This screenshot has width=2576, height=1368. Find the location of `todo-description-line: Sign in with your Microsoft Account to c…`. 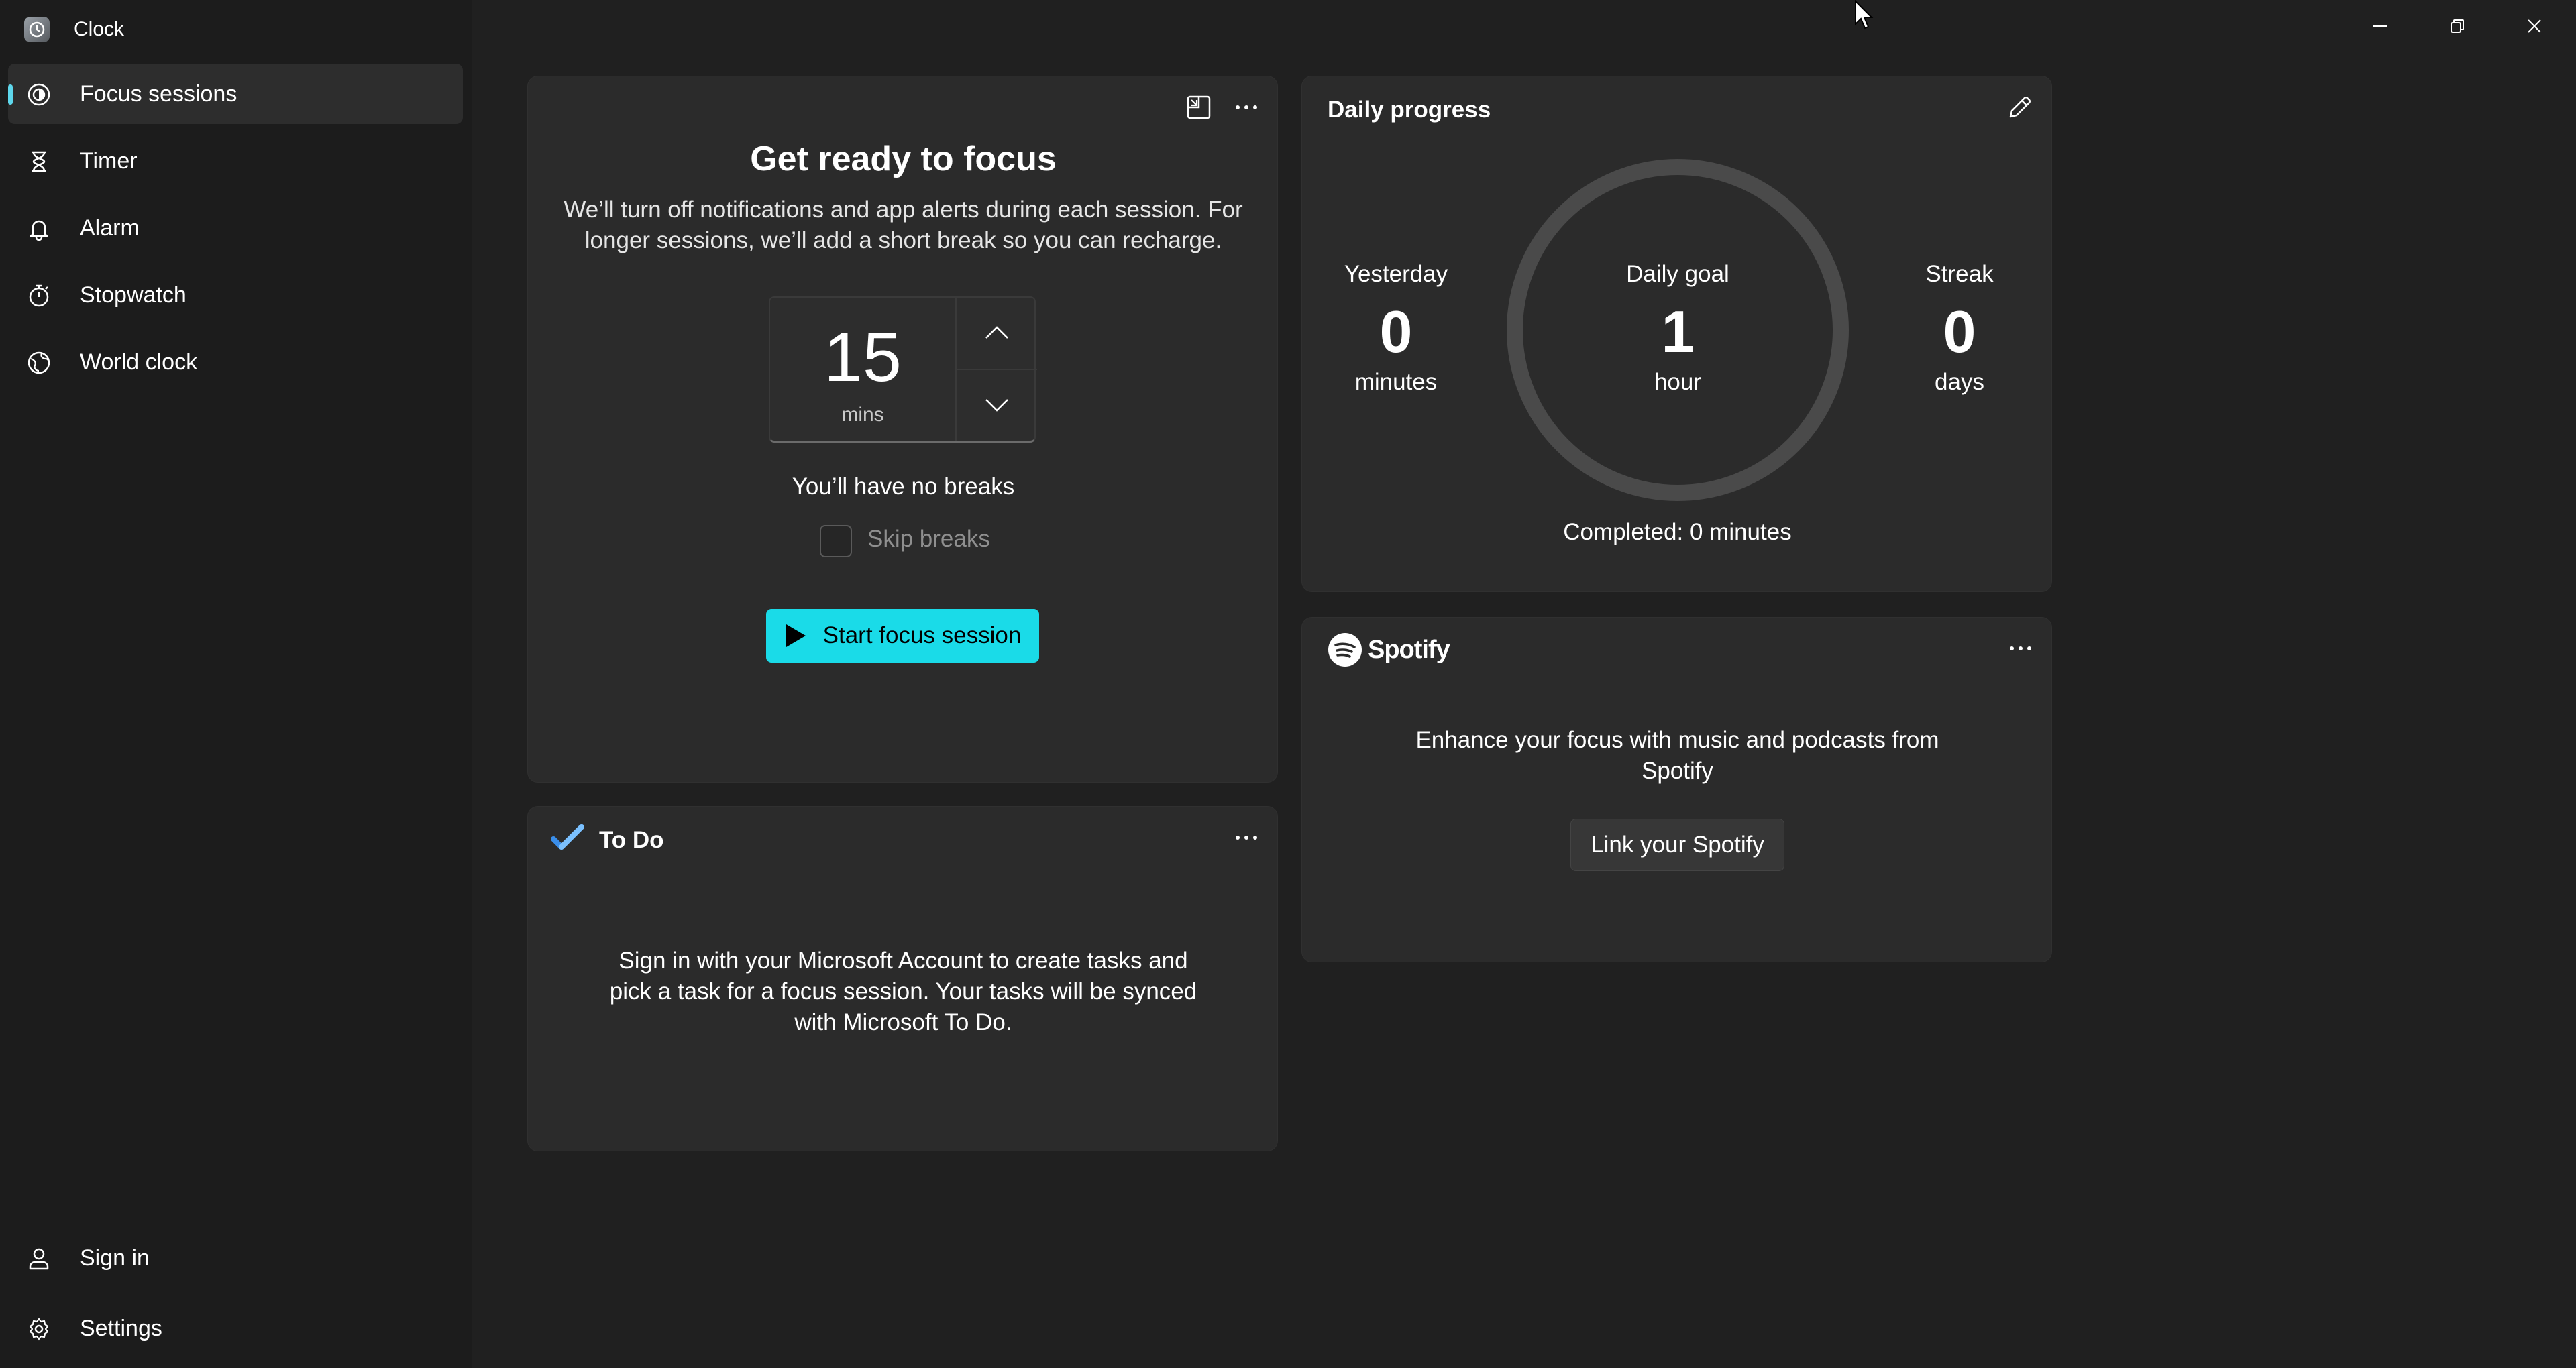

todo-description-line: Sign in with your Microsoft Account to c… is located at coordinates (903, 961).